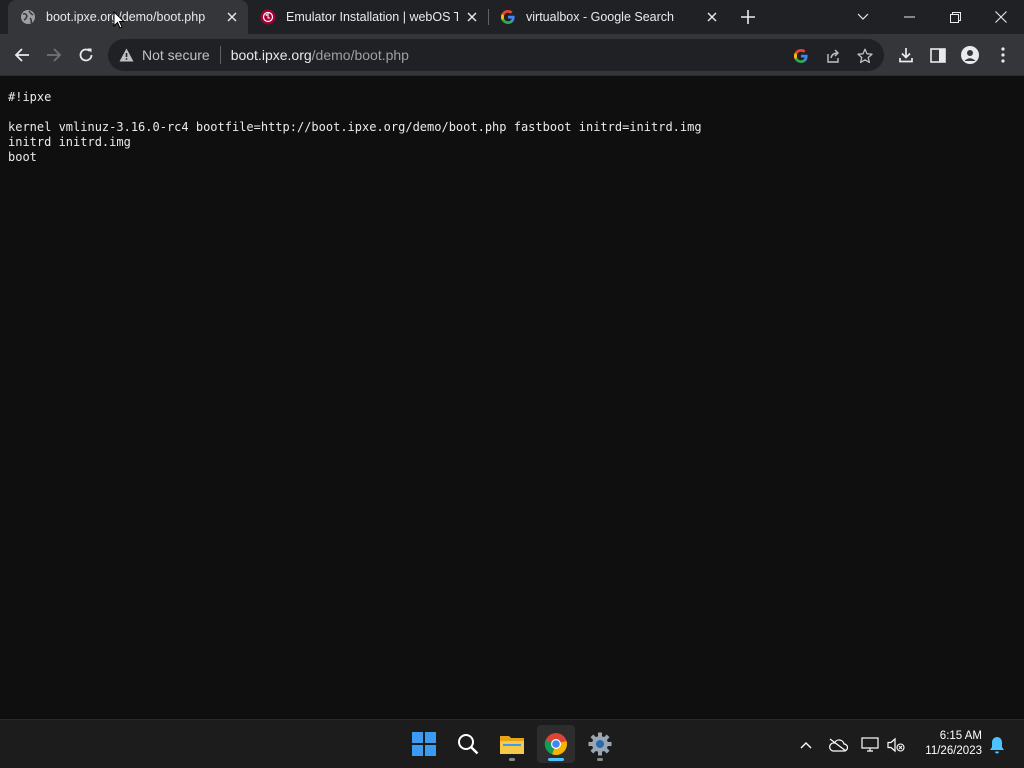 The width and height of the screenshot is (1024, 768). What do you see at coordinates (271, 55) in the screenshot?
I see `url-host: boot.ipxe.org` at bounding box center [271, 55].